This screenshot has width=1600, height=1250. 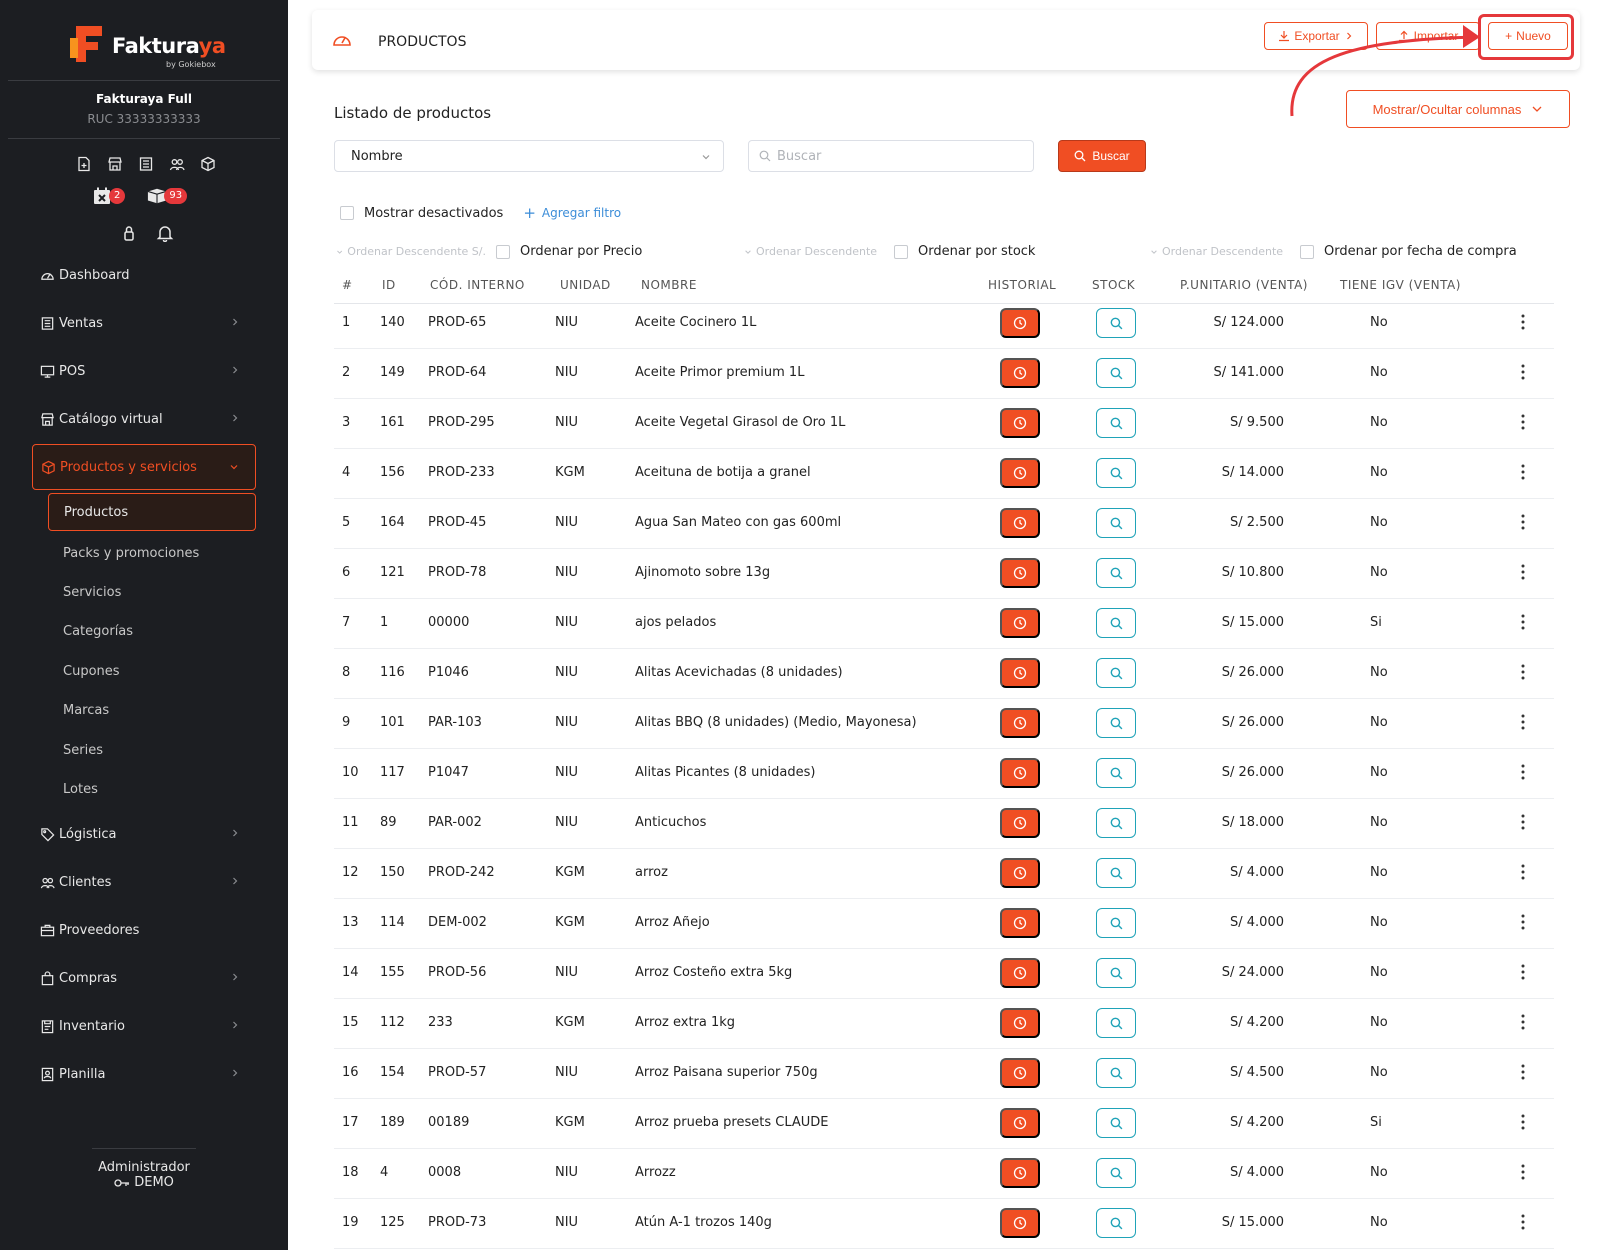 I want to click on receipt-icon, so click(x=146, y=164).